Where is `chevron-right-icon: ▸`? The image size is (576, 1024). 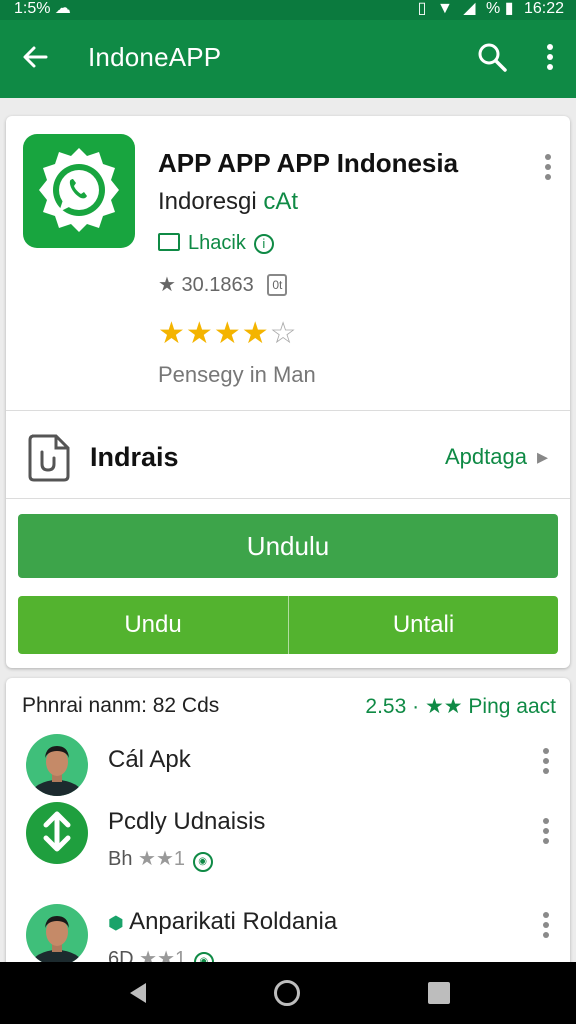
chevron-right-icon: ▸ is located at coordinates (542, 456).